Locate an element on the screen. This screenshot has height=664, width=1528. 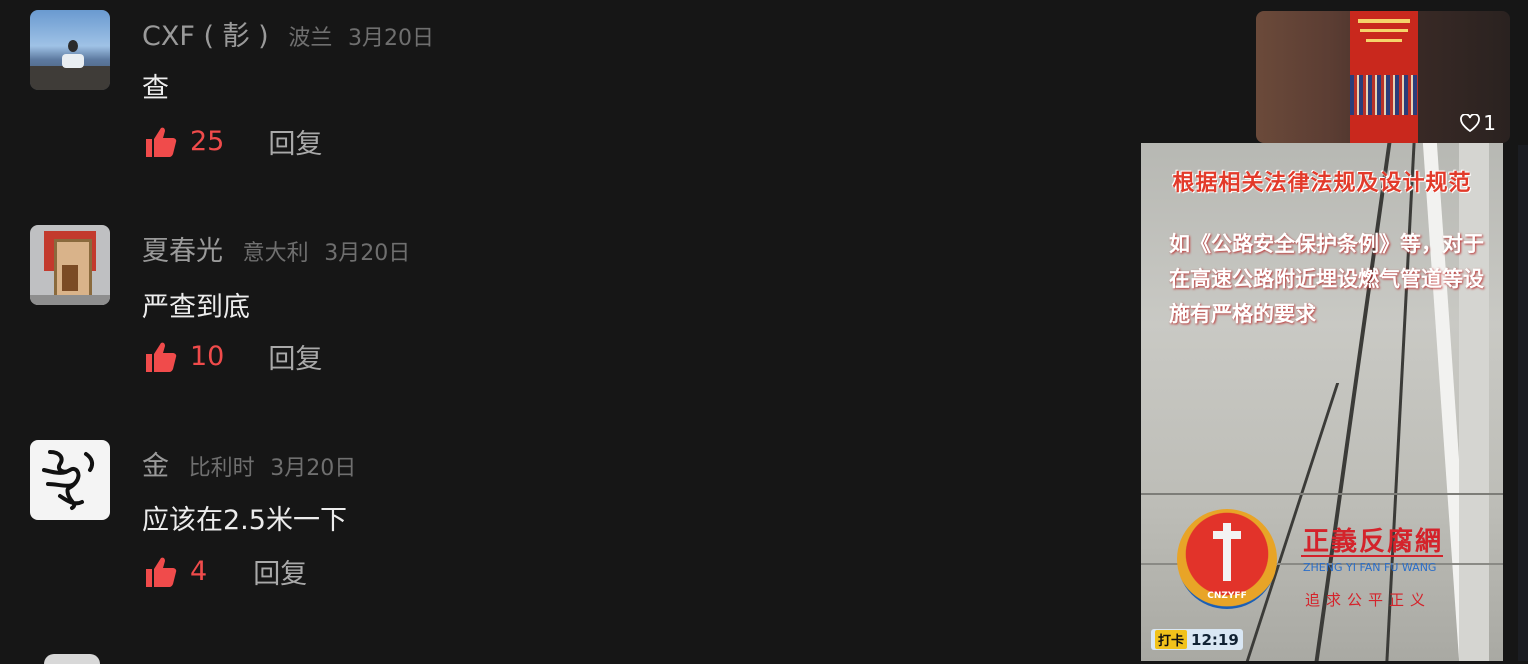
comment-actions: 10 回复 is located at coordinates (233, 356).